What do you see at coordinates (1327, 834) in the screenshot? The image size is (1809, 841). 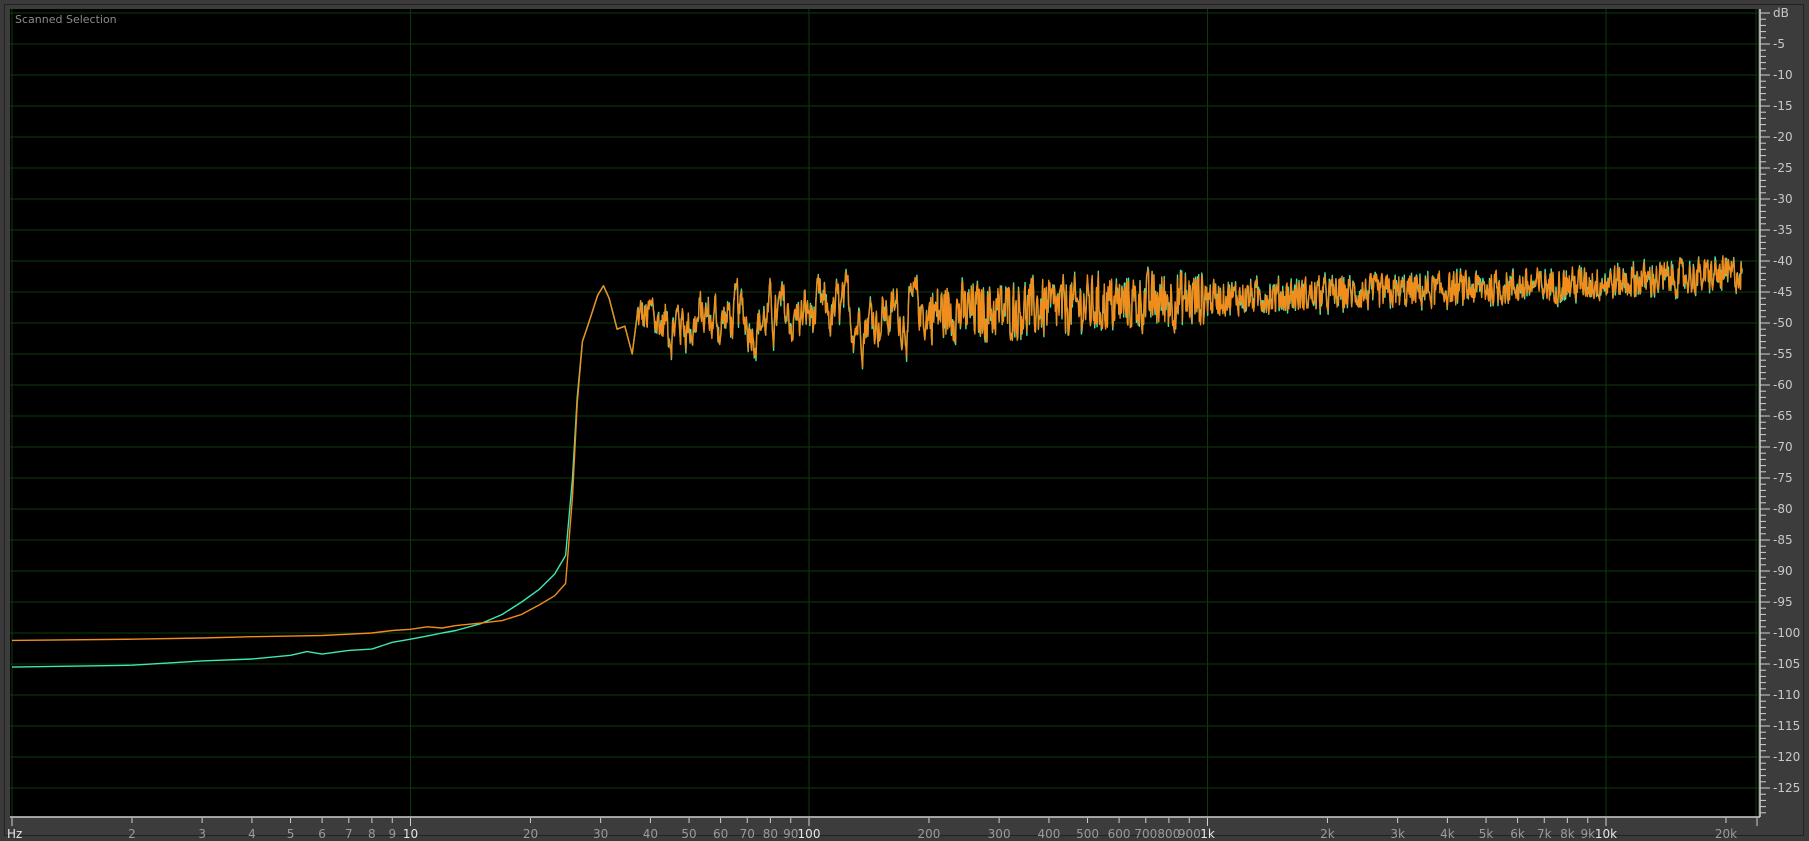 I see `x-tick-label: 2k` at bounding box center [1327, 834].